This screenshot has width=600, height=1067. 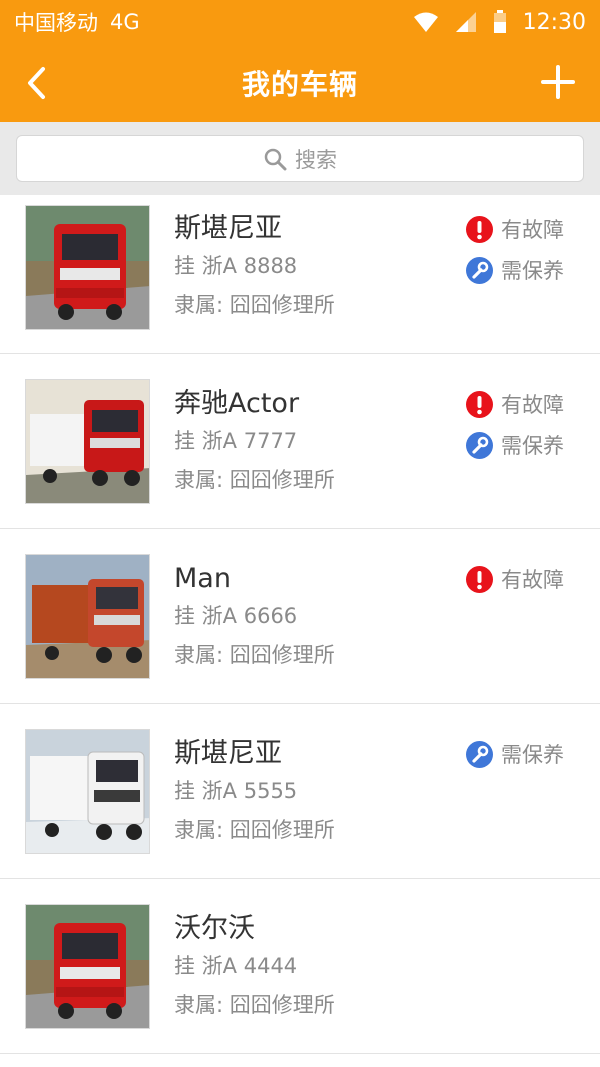 I want to click on vehicle-info: 斯堪尼亚 挂 浙A 8888 隶属: 囧囧修理所, so click(x=254, y=265).